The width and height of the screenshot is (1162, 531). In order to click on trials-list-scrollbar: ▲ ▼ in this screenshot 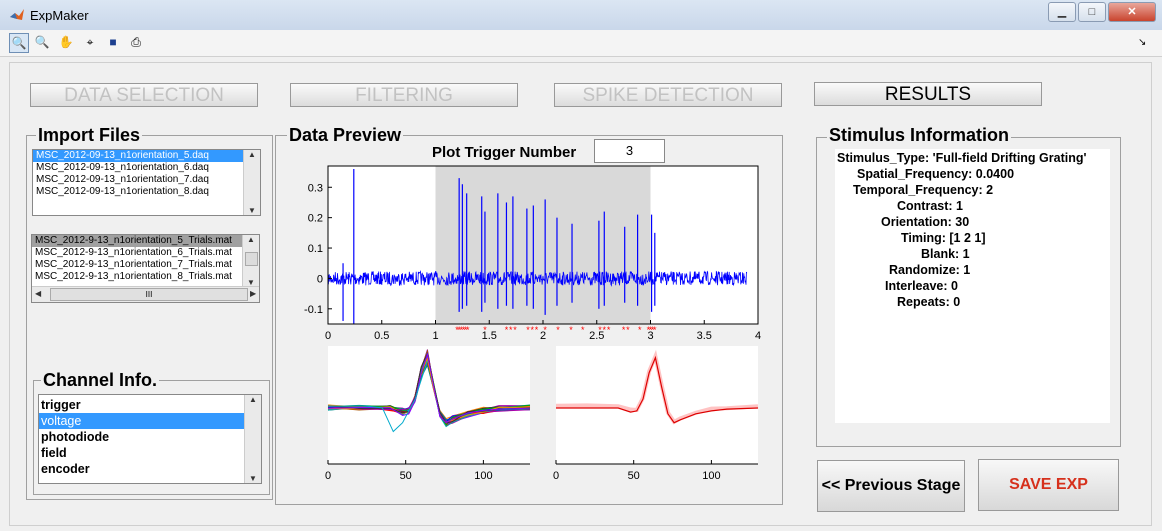, I will do `click(250, 261)`.